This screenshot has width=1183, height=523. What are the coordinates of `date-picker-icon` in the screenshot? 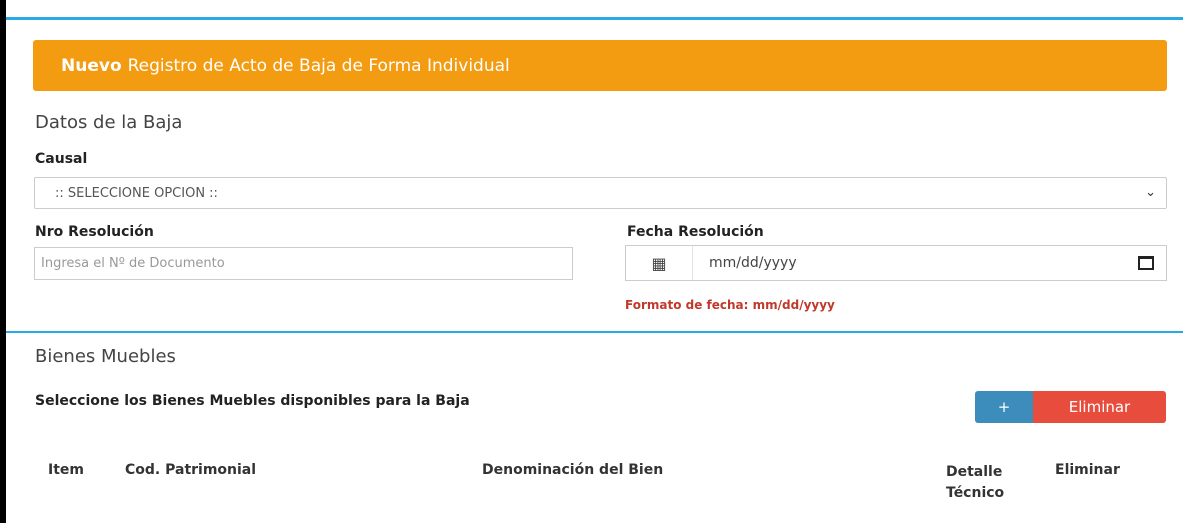 It's located at (1146, 263).